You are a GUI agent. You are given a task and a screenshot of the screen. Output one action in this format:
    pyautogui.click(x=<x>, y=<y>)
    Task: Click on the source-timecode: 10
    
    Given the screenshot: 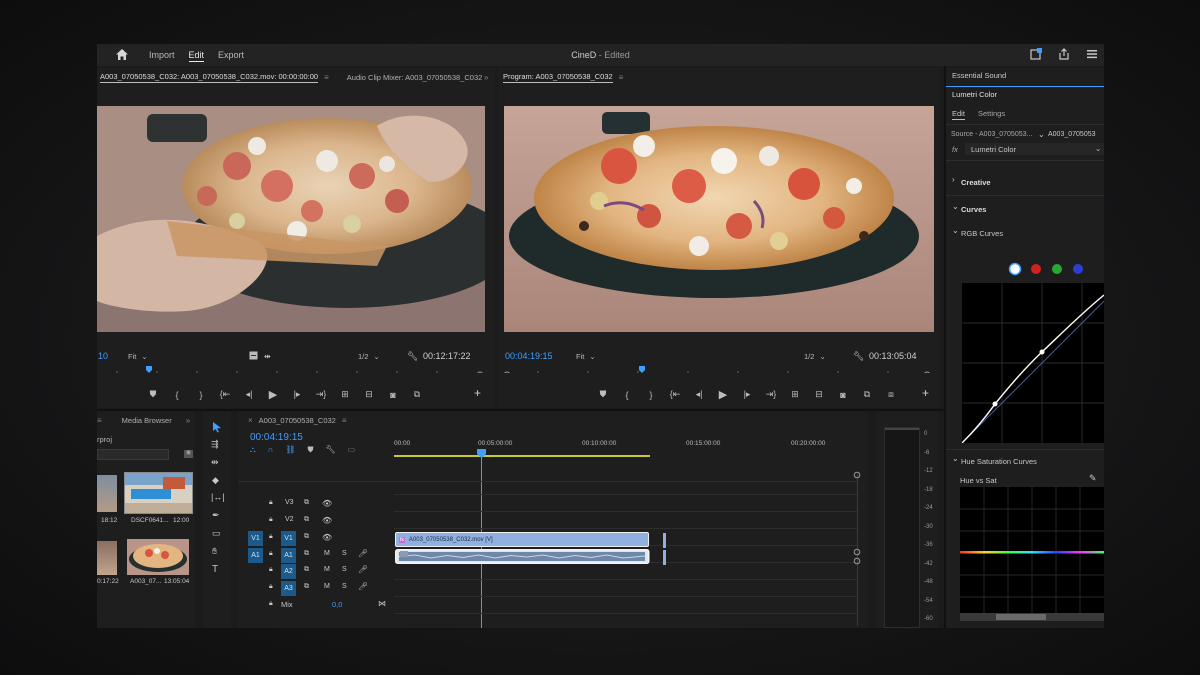 What is the action you would take?
    pyautogui.click(x=103, y=356)
    